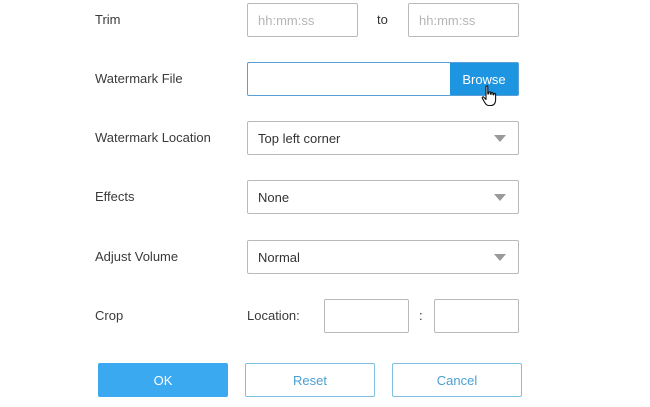 Image resolution: width=650 pixels, height=407 pixels. Describe the element at coordinates (302, 20) in the screenshot. I see `trim-start-input` at that location.